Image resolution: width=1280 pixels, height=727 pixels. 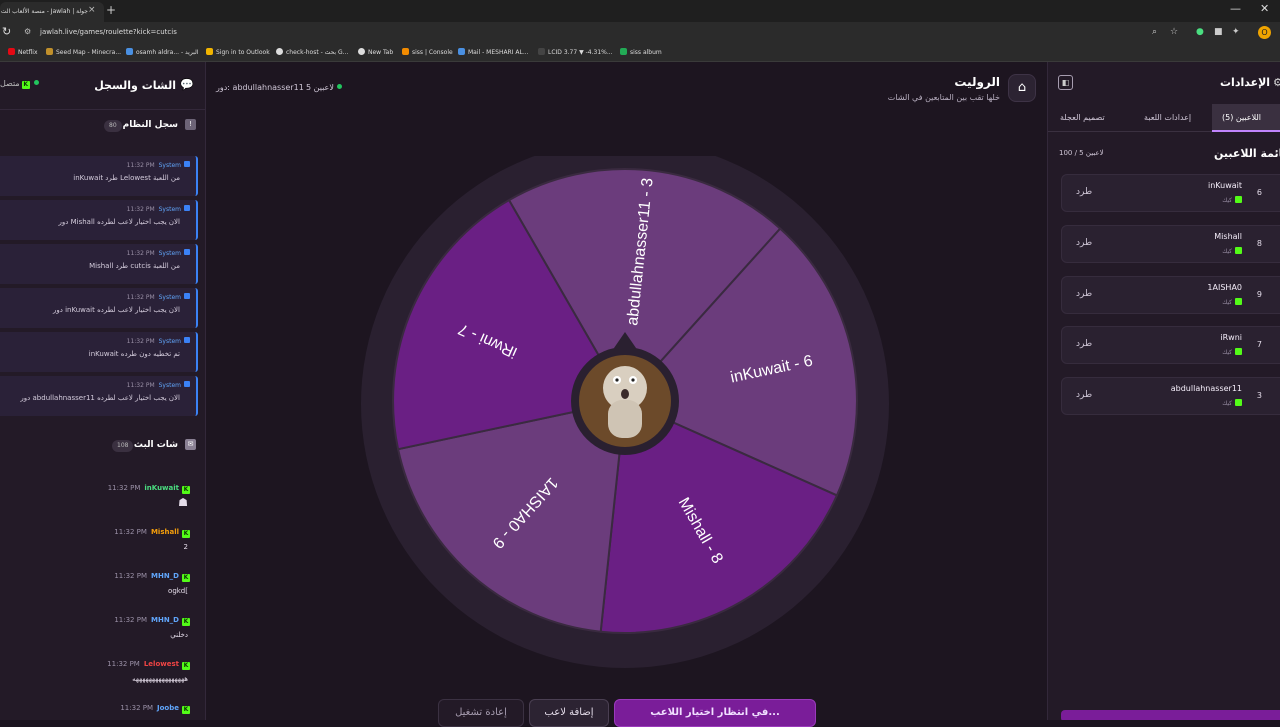 What do you see at coordinates (1174, 32) in the screenshot?
I see `star-icon: ☆` at bounding box center [1174, 32].